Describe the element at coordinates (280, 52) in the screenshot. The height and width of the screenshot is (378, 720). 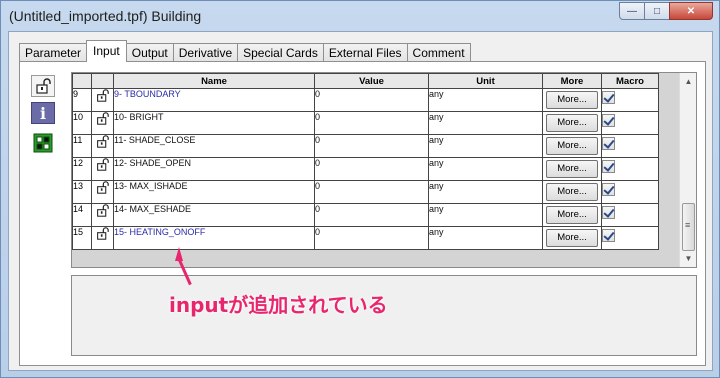
I see `tab-special-cards: Special Cards` at that location.